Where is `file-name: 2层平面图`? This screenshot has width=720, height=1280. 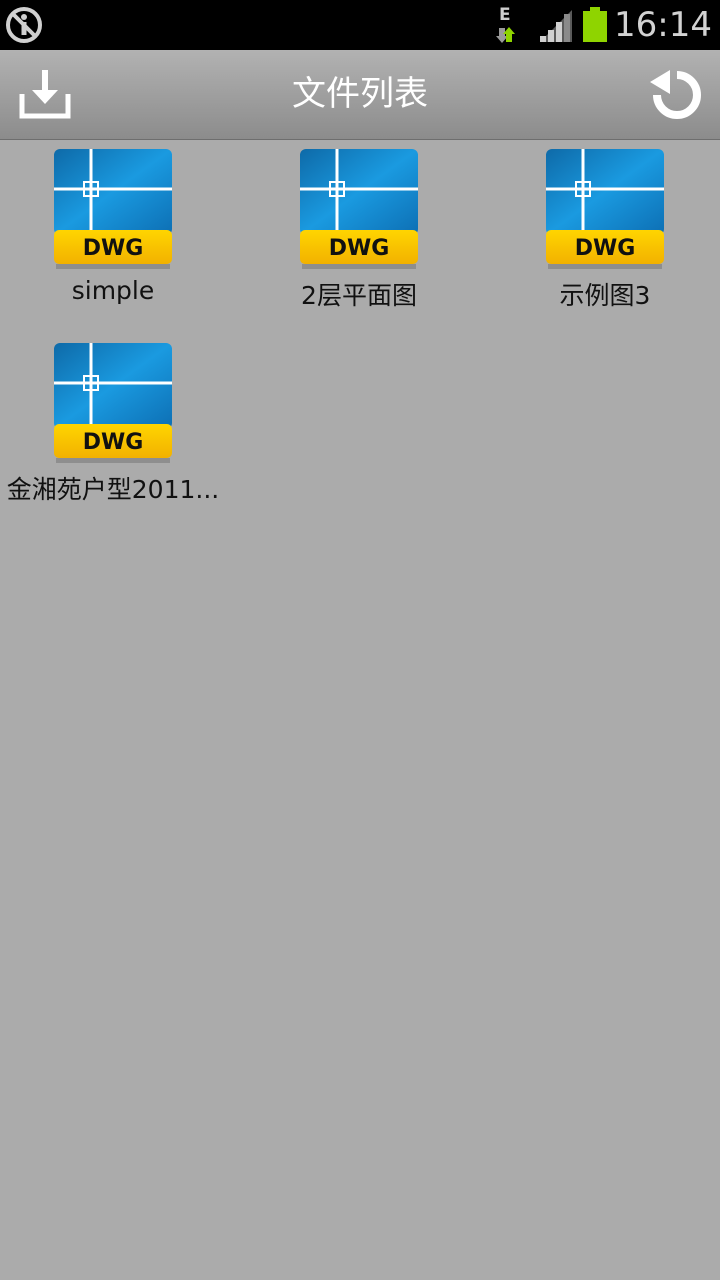
file-name: 2层平面图 is located at coordinates (359, 295).